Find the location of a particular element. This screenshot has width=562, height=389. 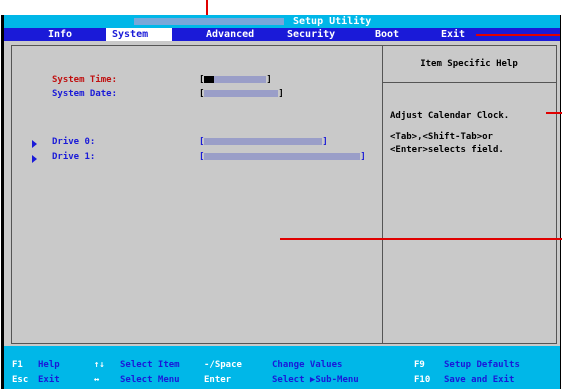

menu-security: Security is located at coordinates (311, 34).